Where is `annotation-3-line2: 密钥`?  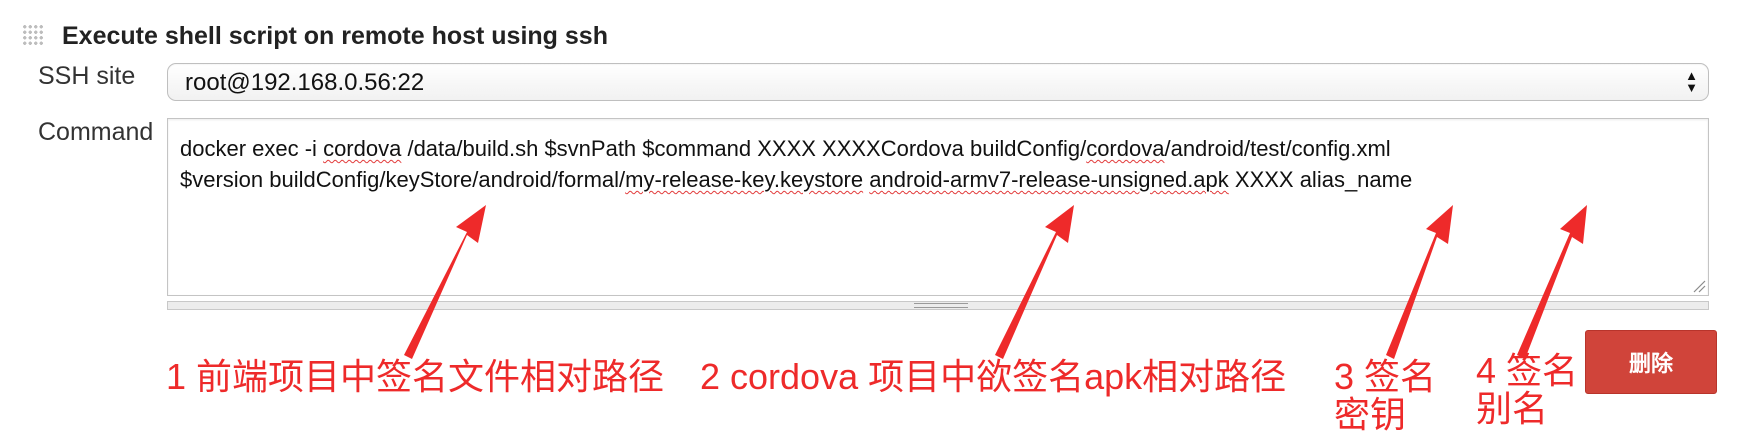 annotation-3-line2: 密钥 is located at coordinates (1370, 414).